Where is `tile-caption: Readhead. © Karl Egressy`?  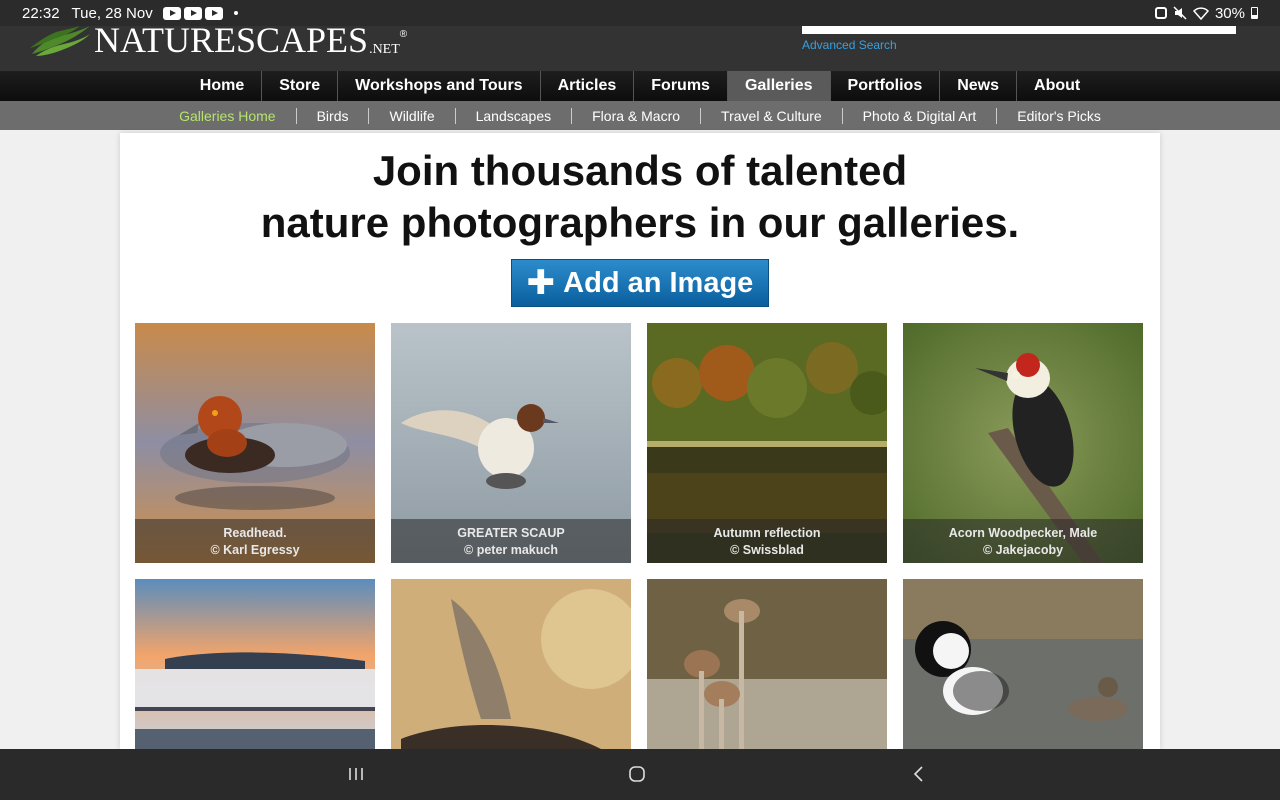 tile-caption: Readhead. © Karl Egressy is located at coordinates (255, 541).